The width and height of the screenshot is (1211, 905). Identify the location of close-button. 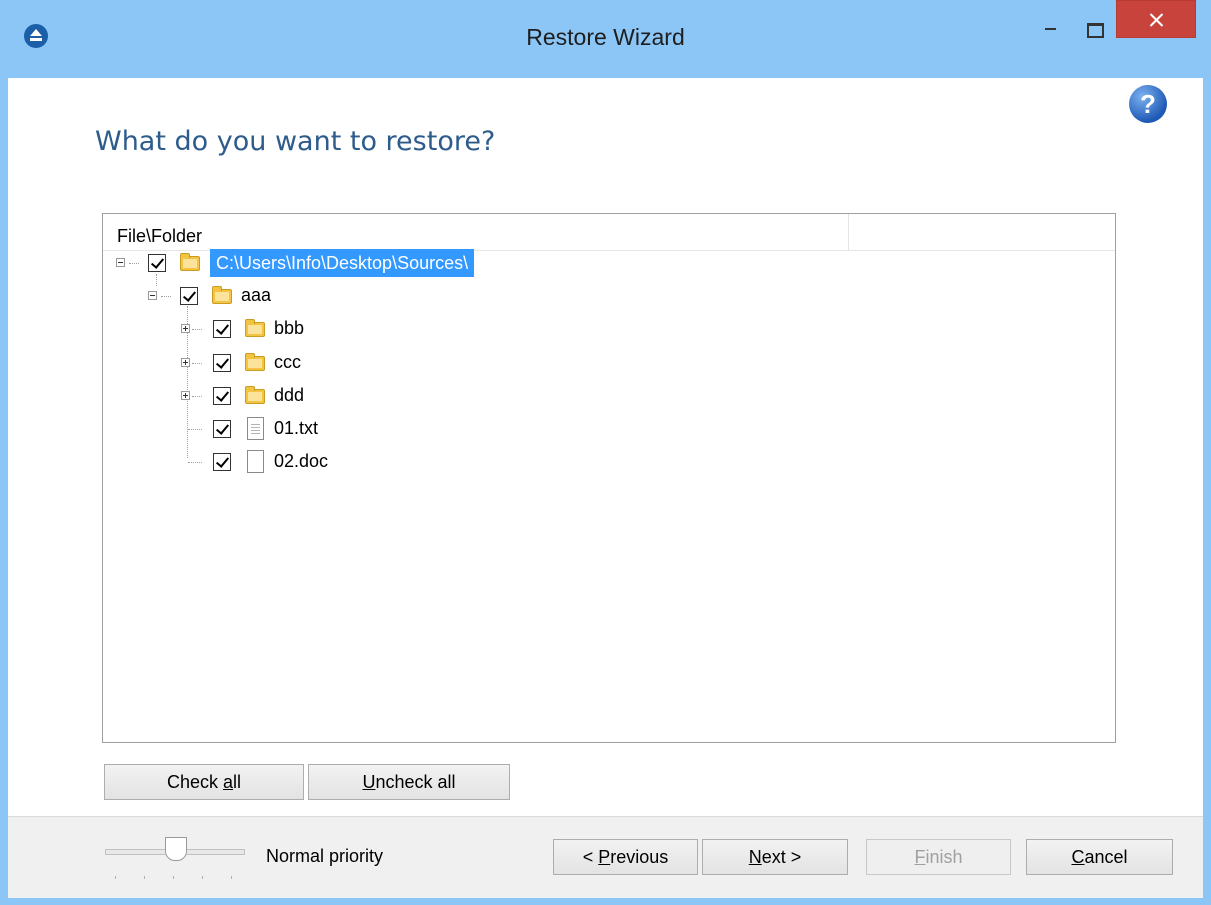
(1156, 19).